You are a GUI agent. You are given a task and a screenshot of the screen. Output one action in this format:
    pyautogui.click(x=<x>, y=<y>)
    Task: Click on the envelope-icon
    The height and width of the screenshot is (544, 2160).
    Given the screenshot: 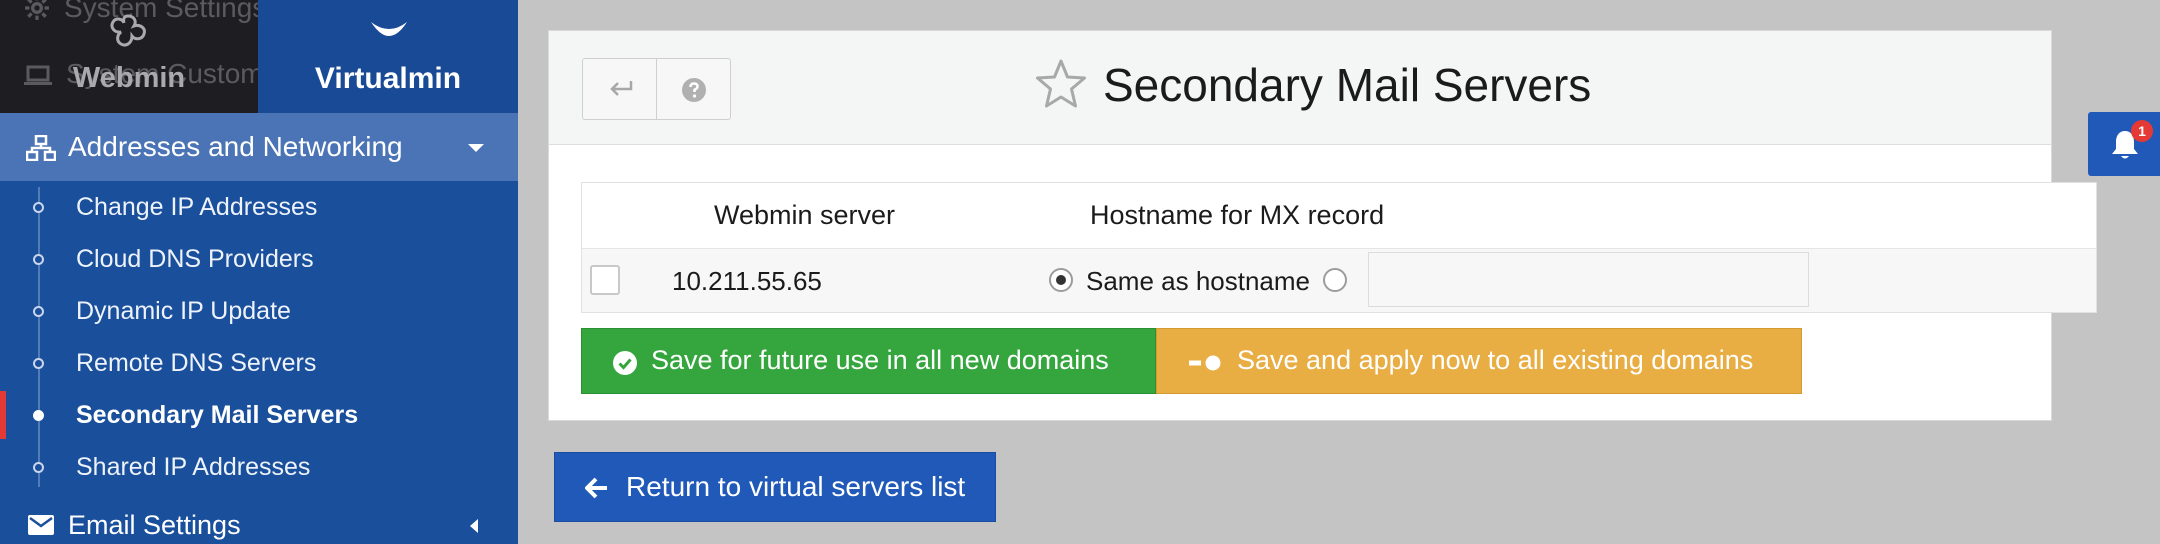 What is the action you would take?
    pyautogui.click(x=41, y=525)
    